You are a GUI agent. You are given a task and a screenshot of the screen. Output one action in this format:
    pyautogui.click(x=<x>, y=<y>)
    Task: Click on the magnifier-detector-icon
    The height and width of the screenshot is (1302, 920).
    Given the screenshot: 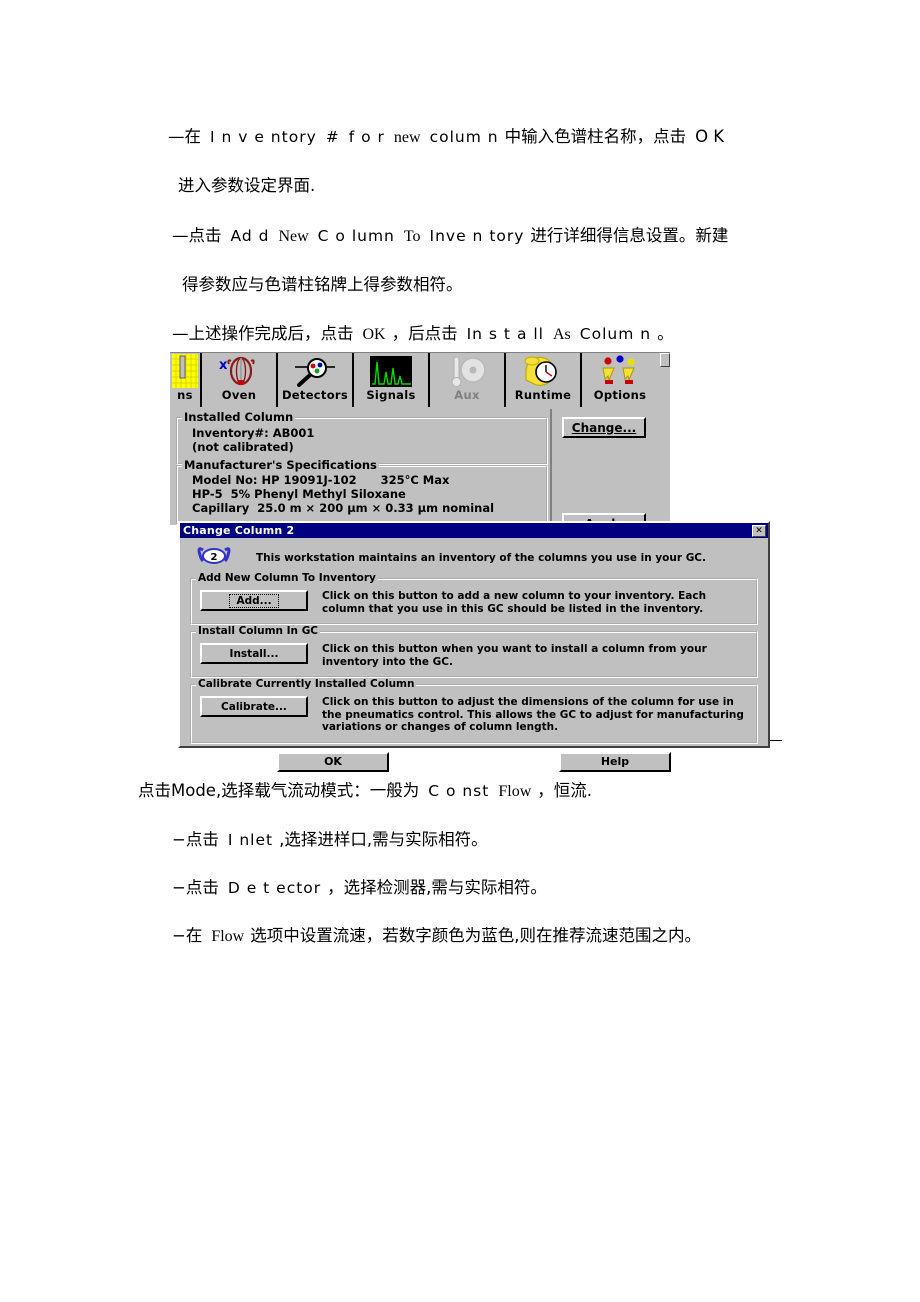 What is the action you would take?
    pyautogui.click(x=315, y=371)
    